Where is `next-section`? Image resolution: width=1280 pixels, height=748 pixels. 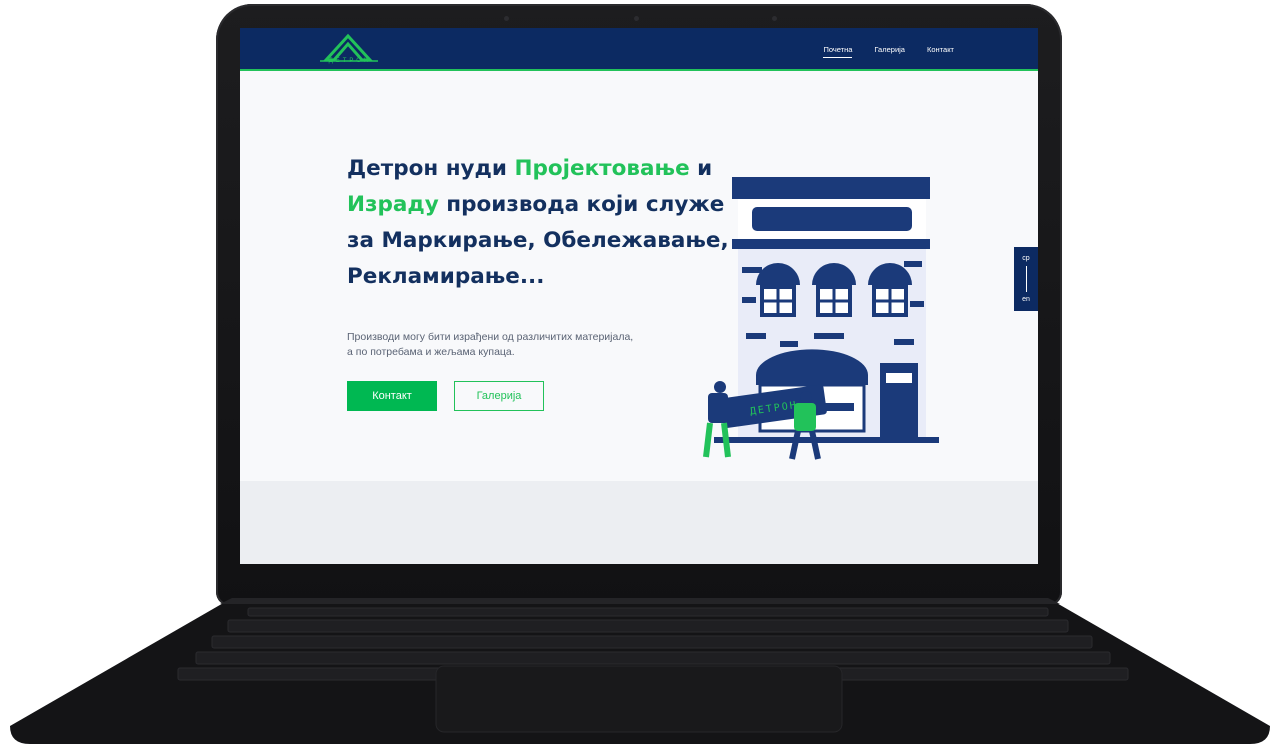 next-section is located at coordinates (639, 522).